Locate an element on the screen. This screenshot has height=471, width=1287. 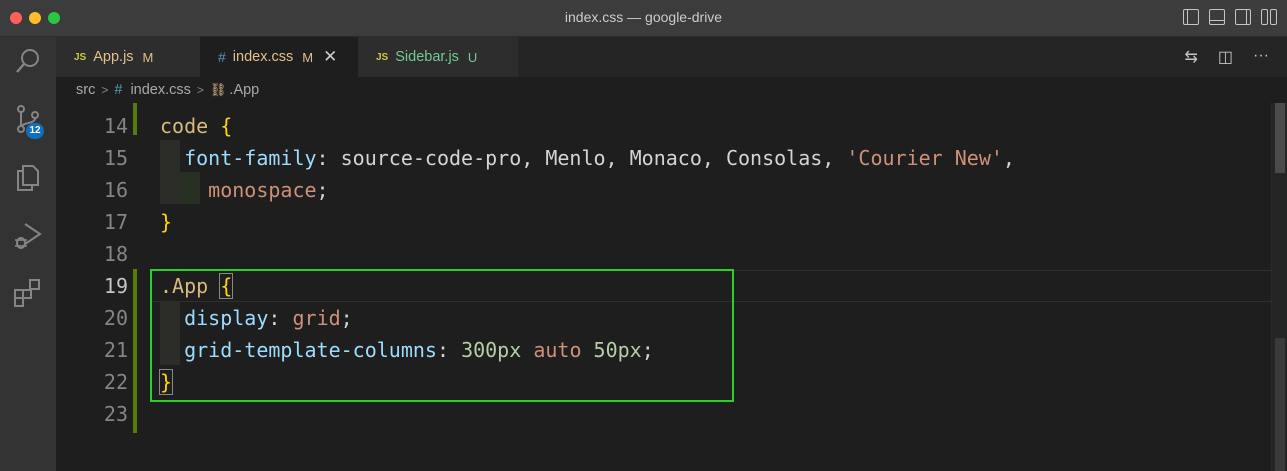
vertical-scrollbar is located at coordinates (1279, 287).